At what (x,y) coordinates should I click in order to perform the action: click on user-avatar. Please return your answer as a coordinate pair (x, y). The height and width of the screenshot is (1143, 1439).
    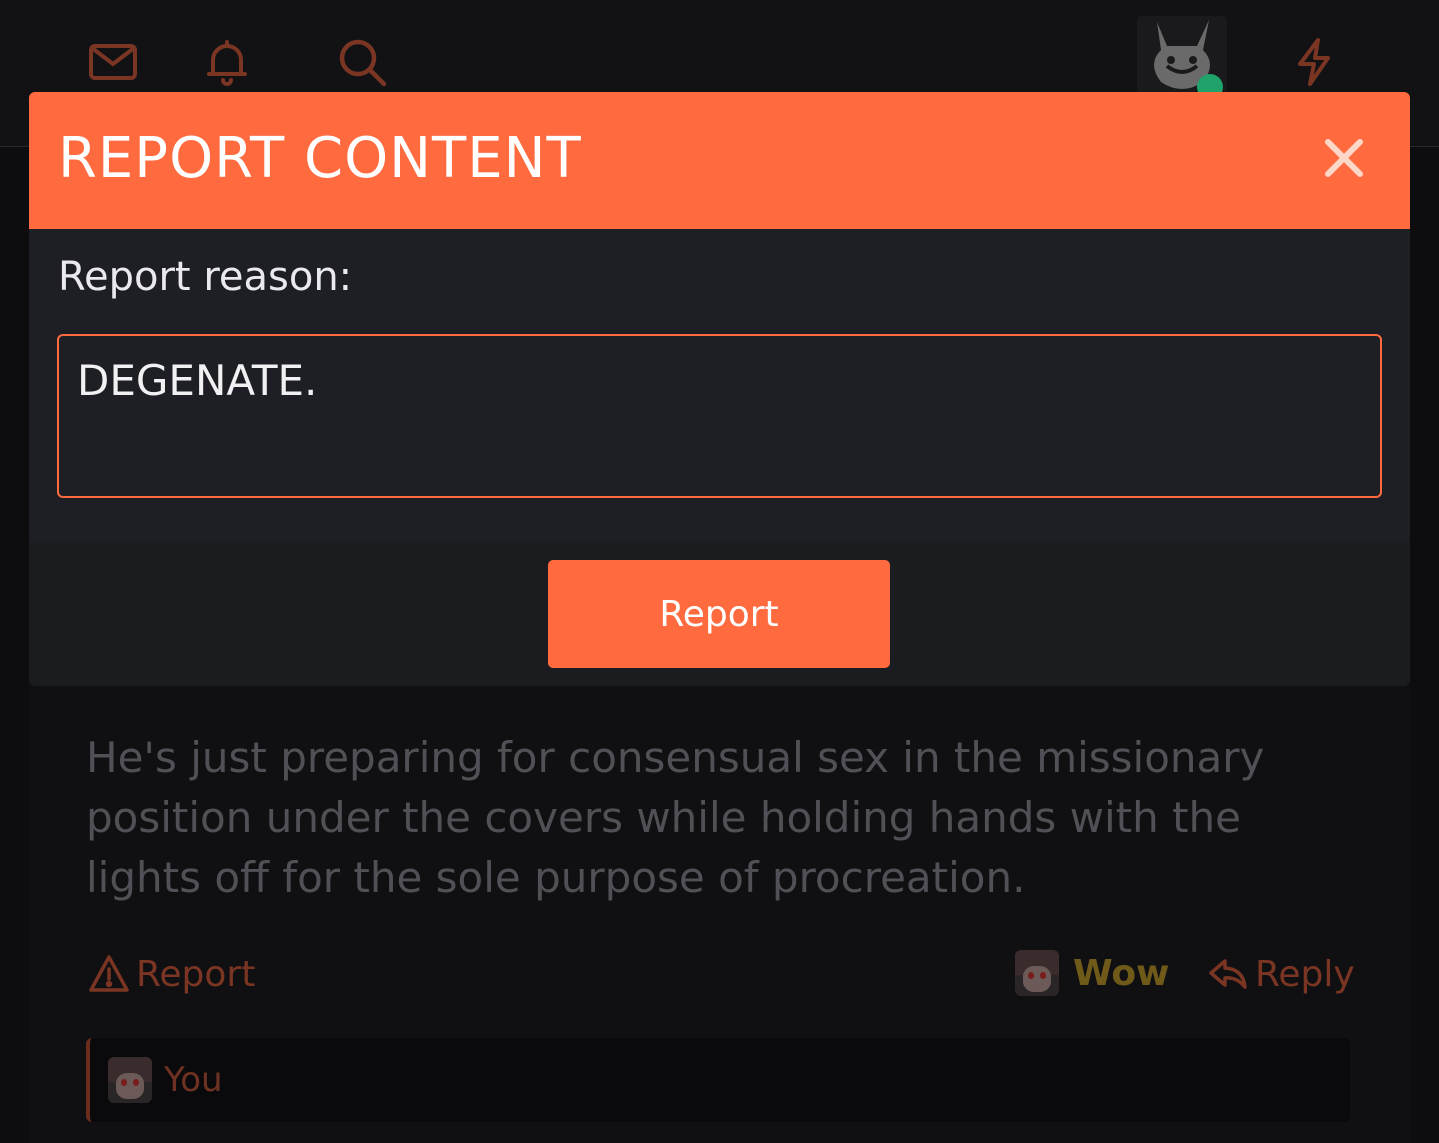
    Looking at the image, I should click on (1182, 55).